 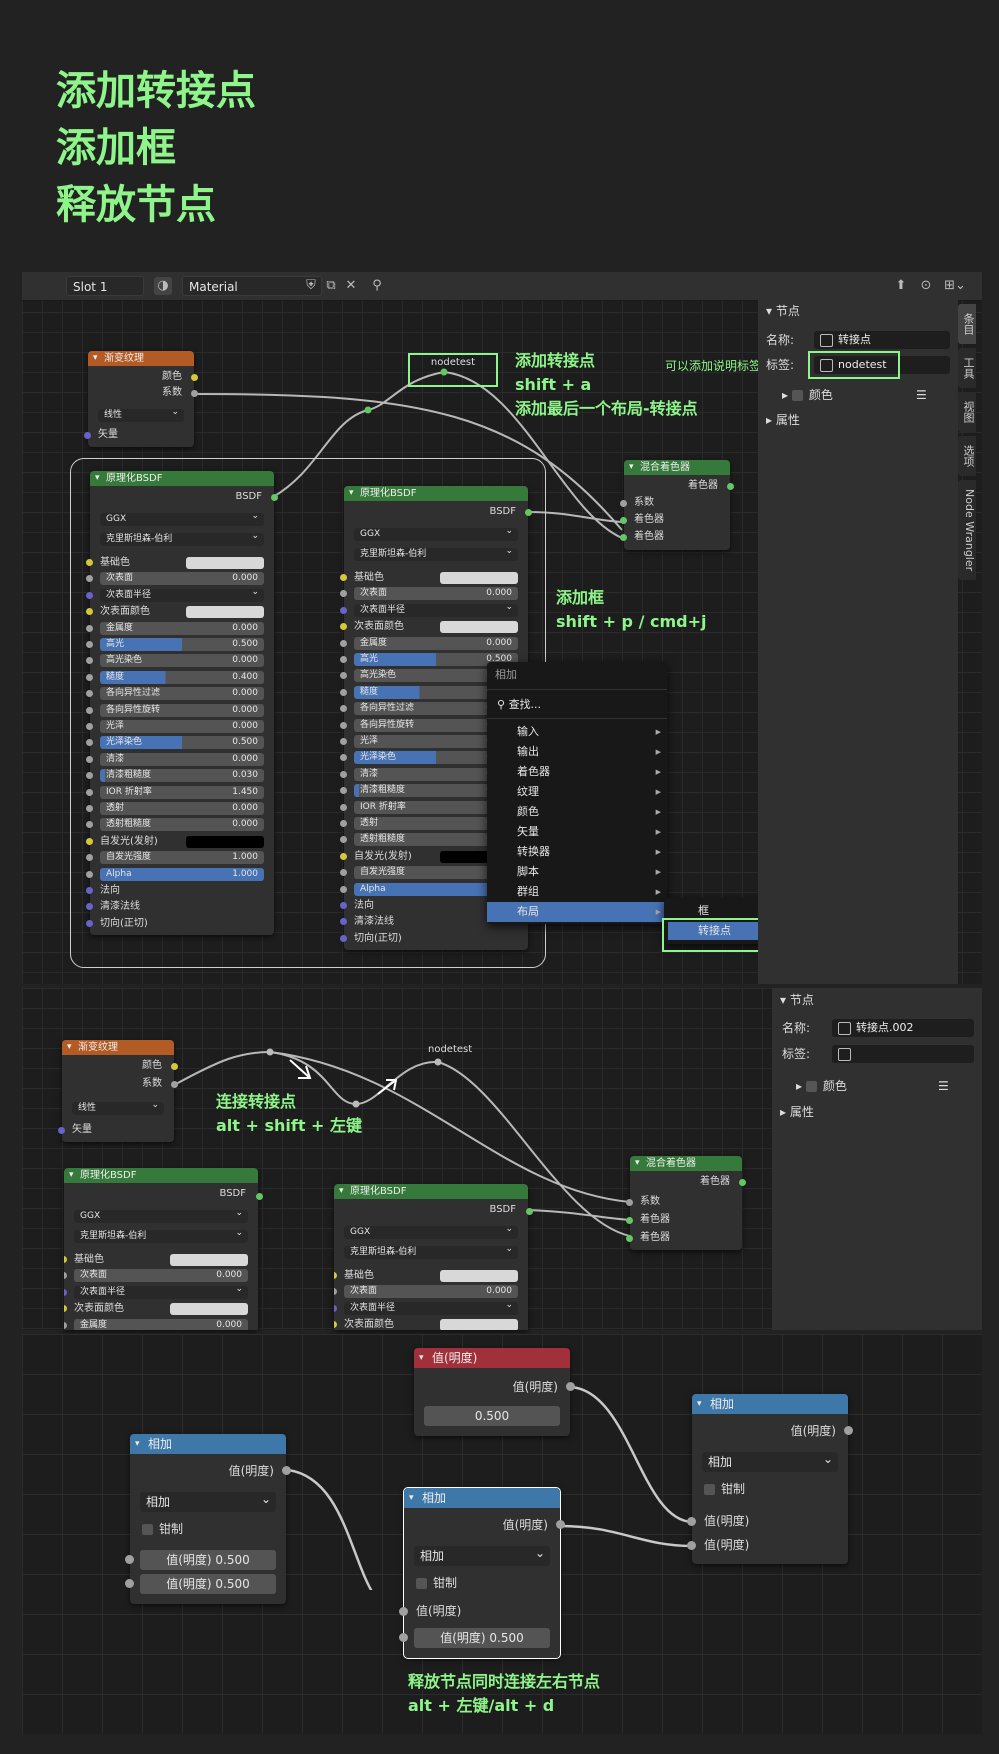 I want to click on value-node: 值(明度) 值(明度) 0.500, so click(x=494, y=1392).